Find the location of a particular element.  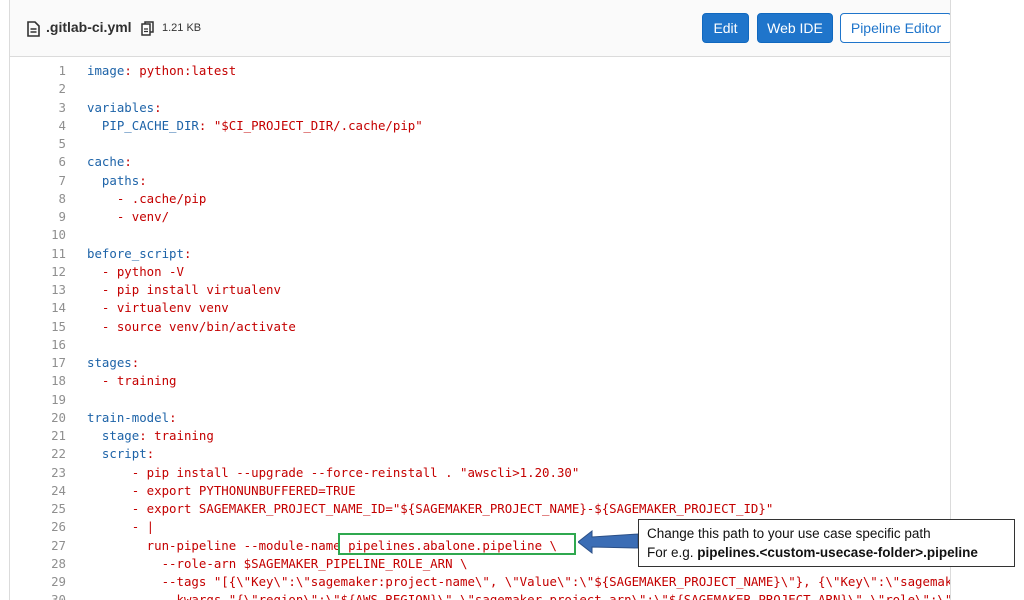

line-content: - source venv/bin/activate is located at coordinates (191, 327).